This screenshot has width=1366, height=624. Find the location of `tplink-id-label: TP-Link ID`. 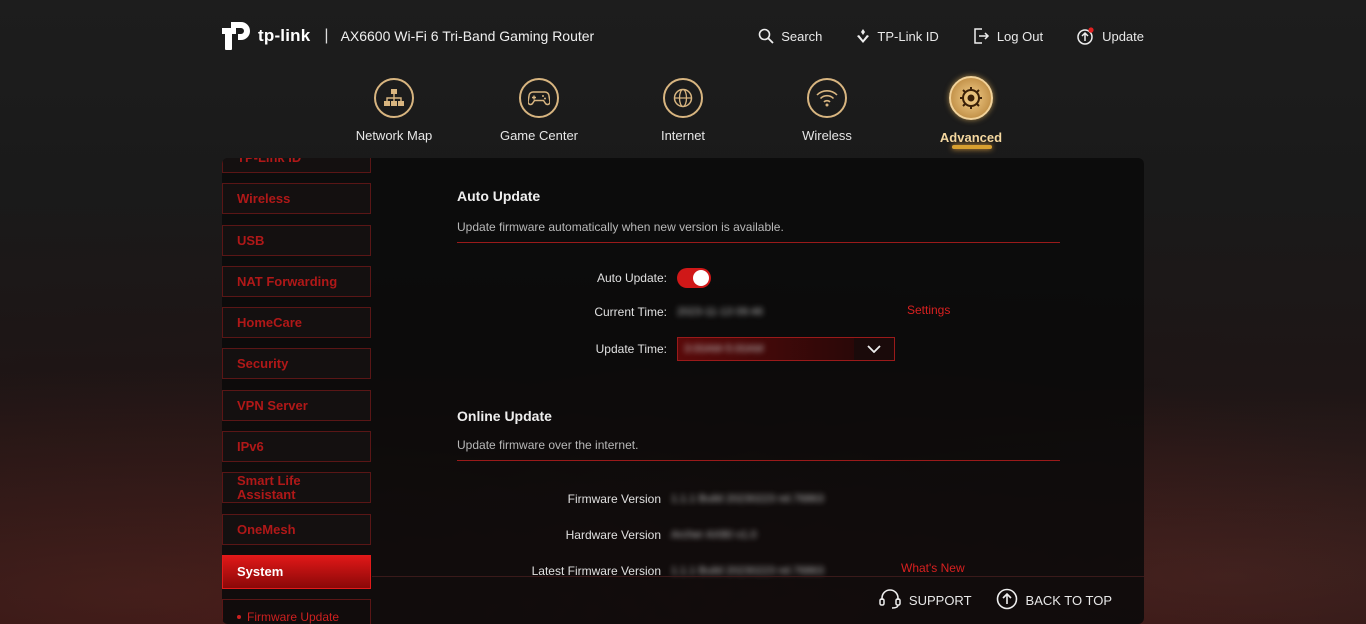

tplink-id-label: TP-Link ID is located at coordinates (908, 36).